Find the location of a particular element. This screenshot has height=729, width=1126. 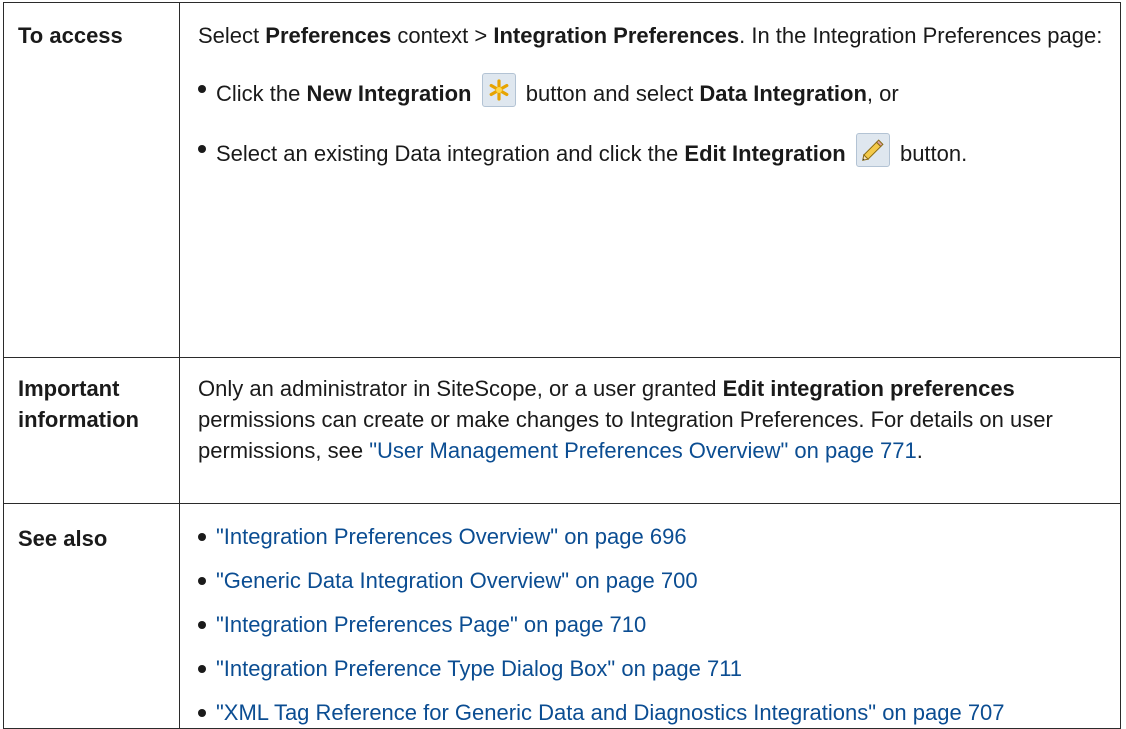

intro-text: . In the Integration Preferences page: is located at coordinates (921, 35).